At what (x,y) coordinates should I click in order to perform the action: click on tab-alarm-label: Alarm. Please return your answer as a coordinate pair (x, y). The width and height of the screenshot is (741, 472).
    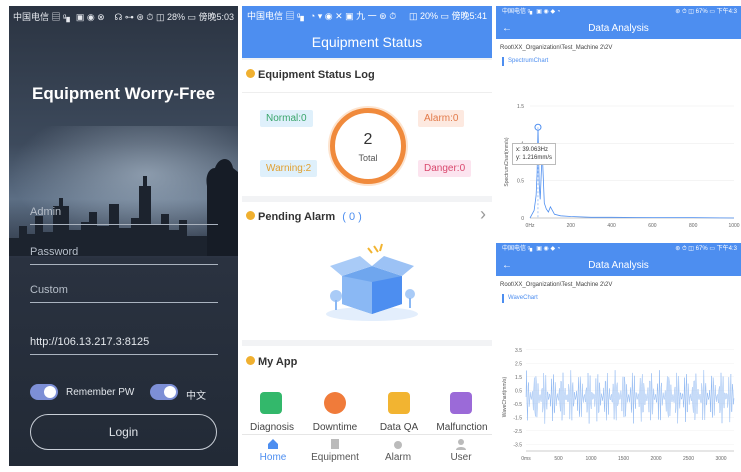
    Looking at the image, I should click on (398, 457).